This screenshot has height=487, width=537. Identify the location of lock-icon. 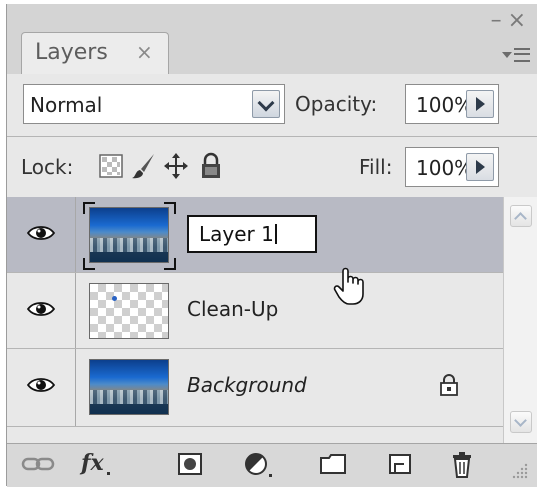
(449, 387).